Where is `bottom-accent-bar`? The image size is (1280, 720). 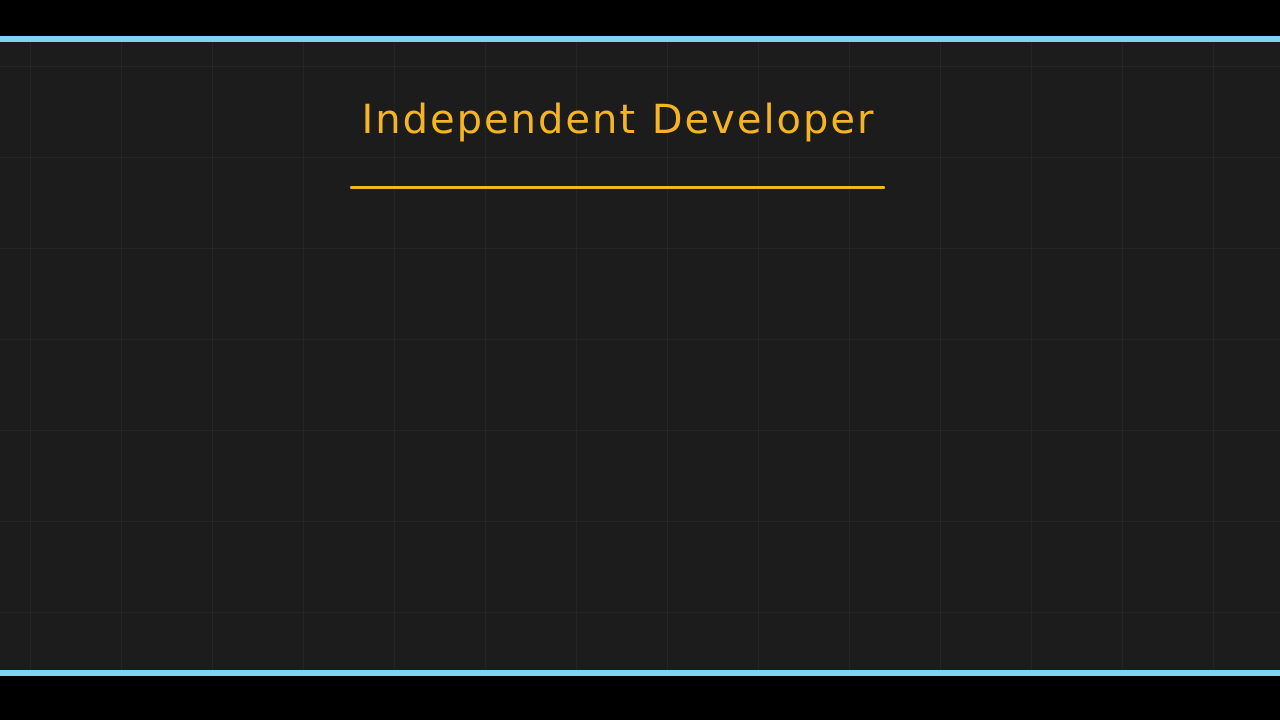 bottom-accent-bar is located at coordinates (640, 673).